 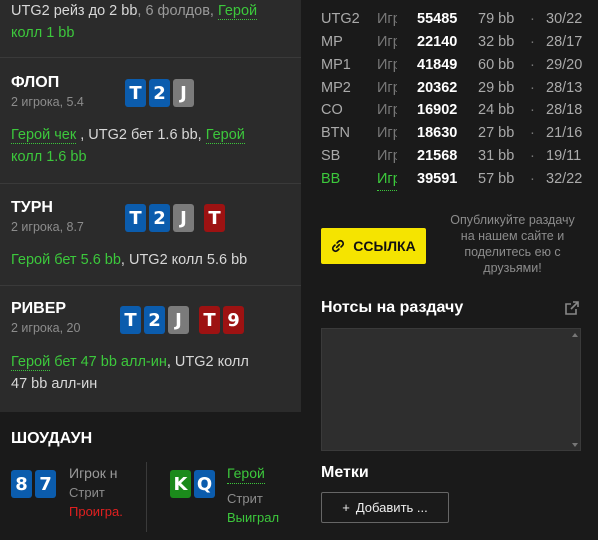 What do you see at coordinates (45, 484) in the screenshot?
I see `playing-card: 7` at bounding box center [45, 484].